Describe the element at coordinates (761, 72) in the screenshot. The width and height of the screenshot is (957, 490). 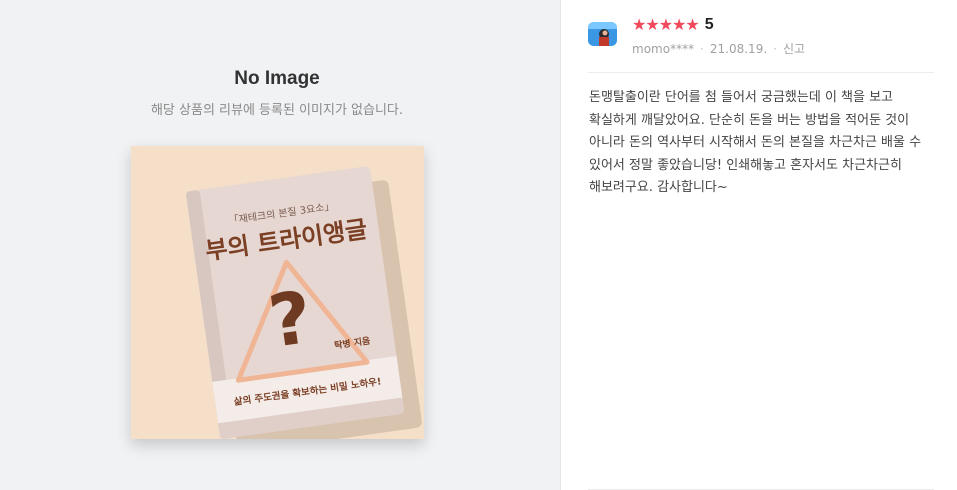
I see `divider` at that location.